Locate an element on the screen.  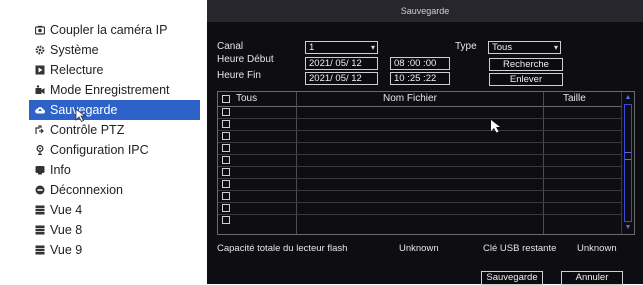
menu-item-logout: Déconnexion is located at coordinates (116, 190).